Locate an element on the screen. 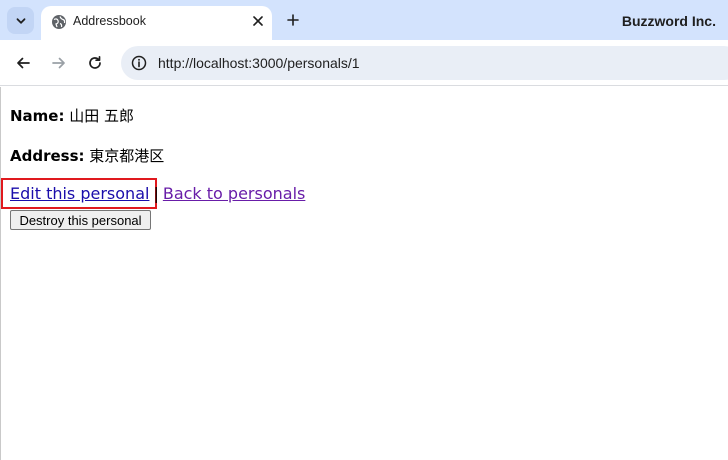 The image size is (728, 460). chevron-down-icon is located at coordinates (20, 20).